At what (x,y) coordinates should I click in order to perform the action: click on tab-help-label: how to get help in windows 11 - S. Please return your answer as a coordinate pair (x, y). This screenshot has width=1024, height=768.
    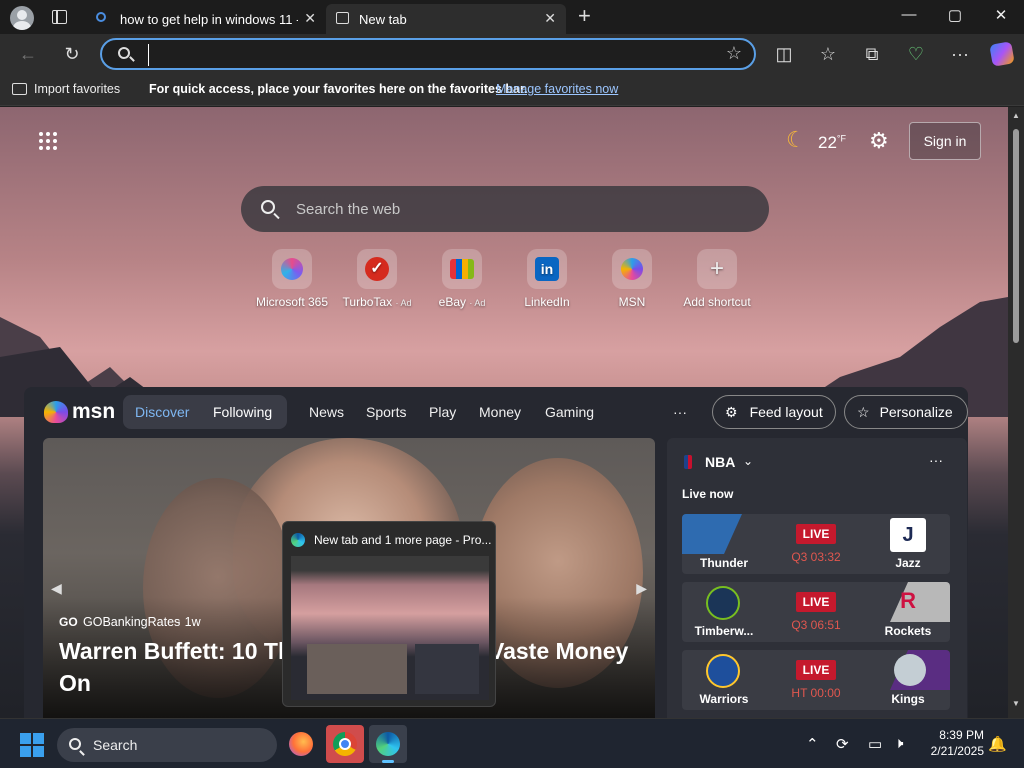
    Looking at the image, I should click on (209, 19).